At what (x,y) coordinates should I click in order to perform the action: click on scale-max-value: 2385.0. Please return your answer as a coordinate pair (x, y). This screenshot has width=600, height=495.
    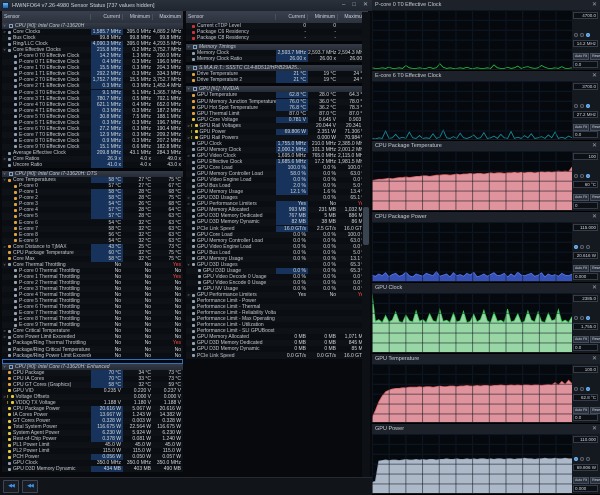
    Looking at the image, I should click on (585, 298).